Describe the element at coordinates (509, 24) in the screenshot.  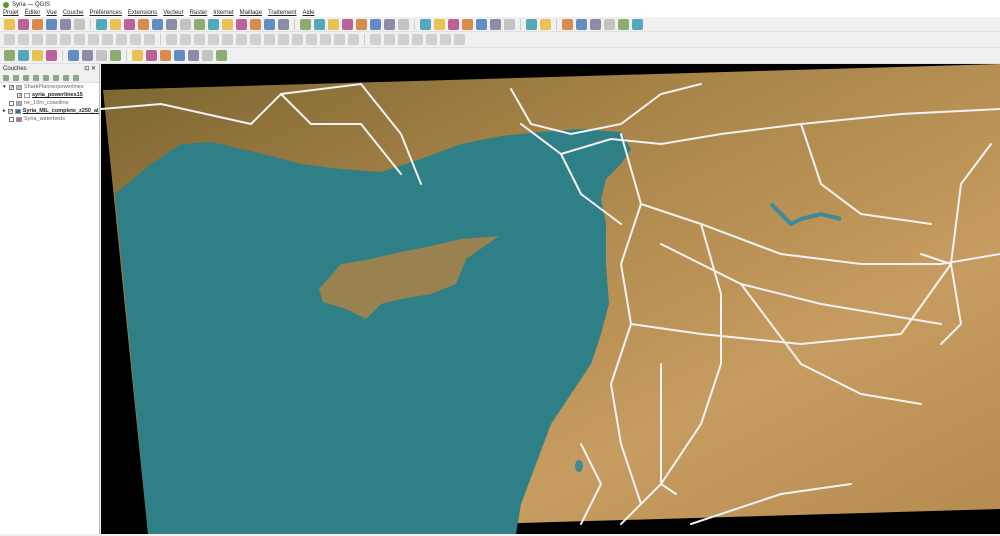
I see `digitize-7-icon` at that location.